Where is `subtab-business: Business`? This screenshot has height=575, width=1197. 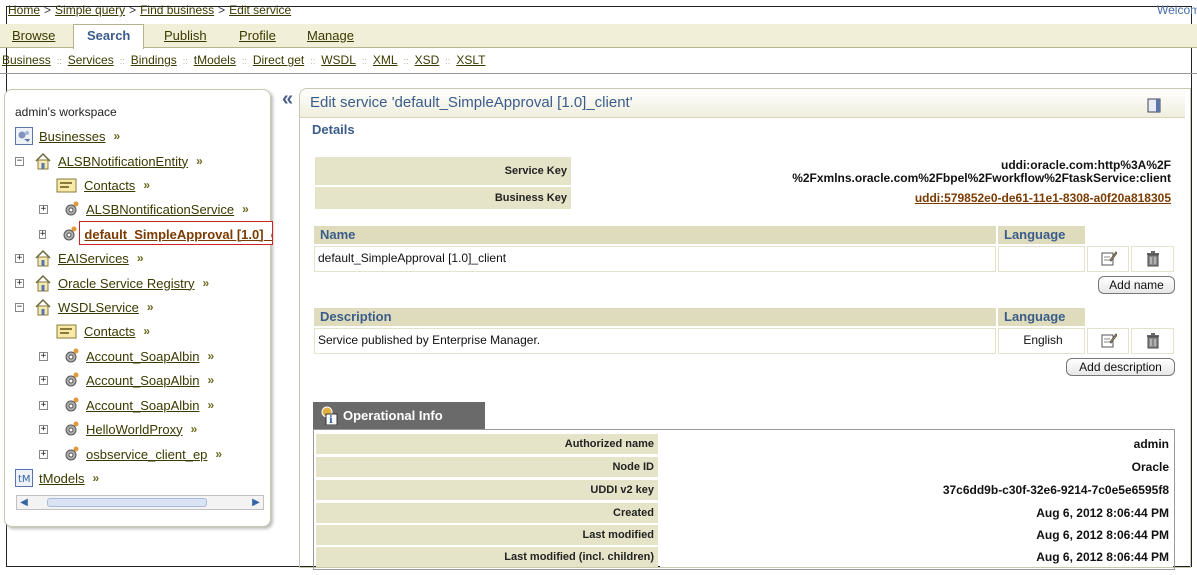 subtab-business: Business is located at coordinates (26, 60).